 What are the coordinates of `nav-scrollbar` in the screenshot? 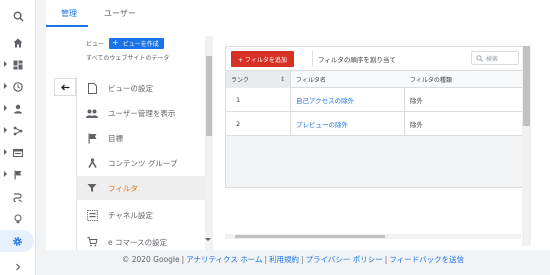 It's located at (209, 143).